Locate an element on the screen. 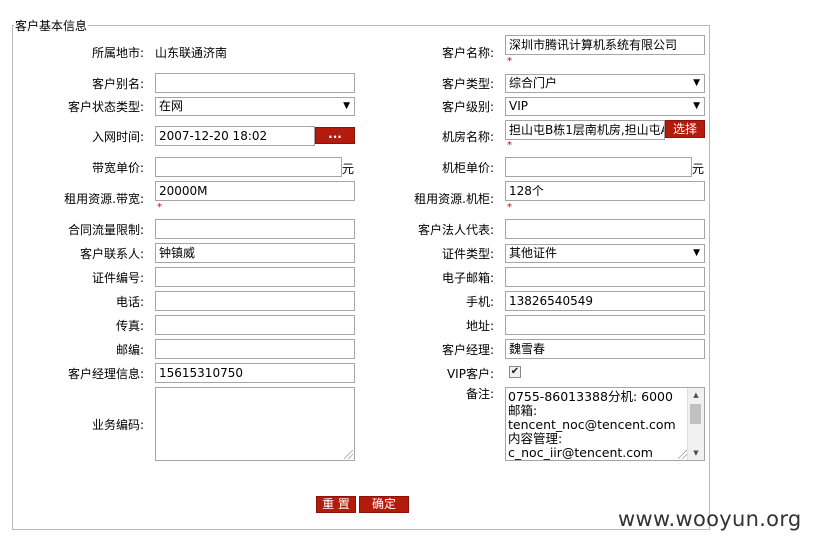 This screenshot has width=826, height=548. customer-type-label: 客户类型: is located at coordinates (467, 84).